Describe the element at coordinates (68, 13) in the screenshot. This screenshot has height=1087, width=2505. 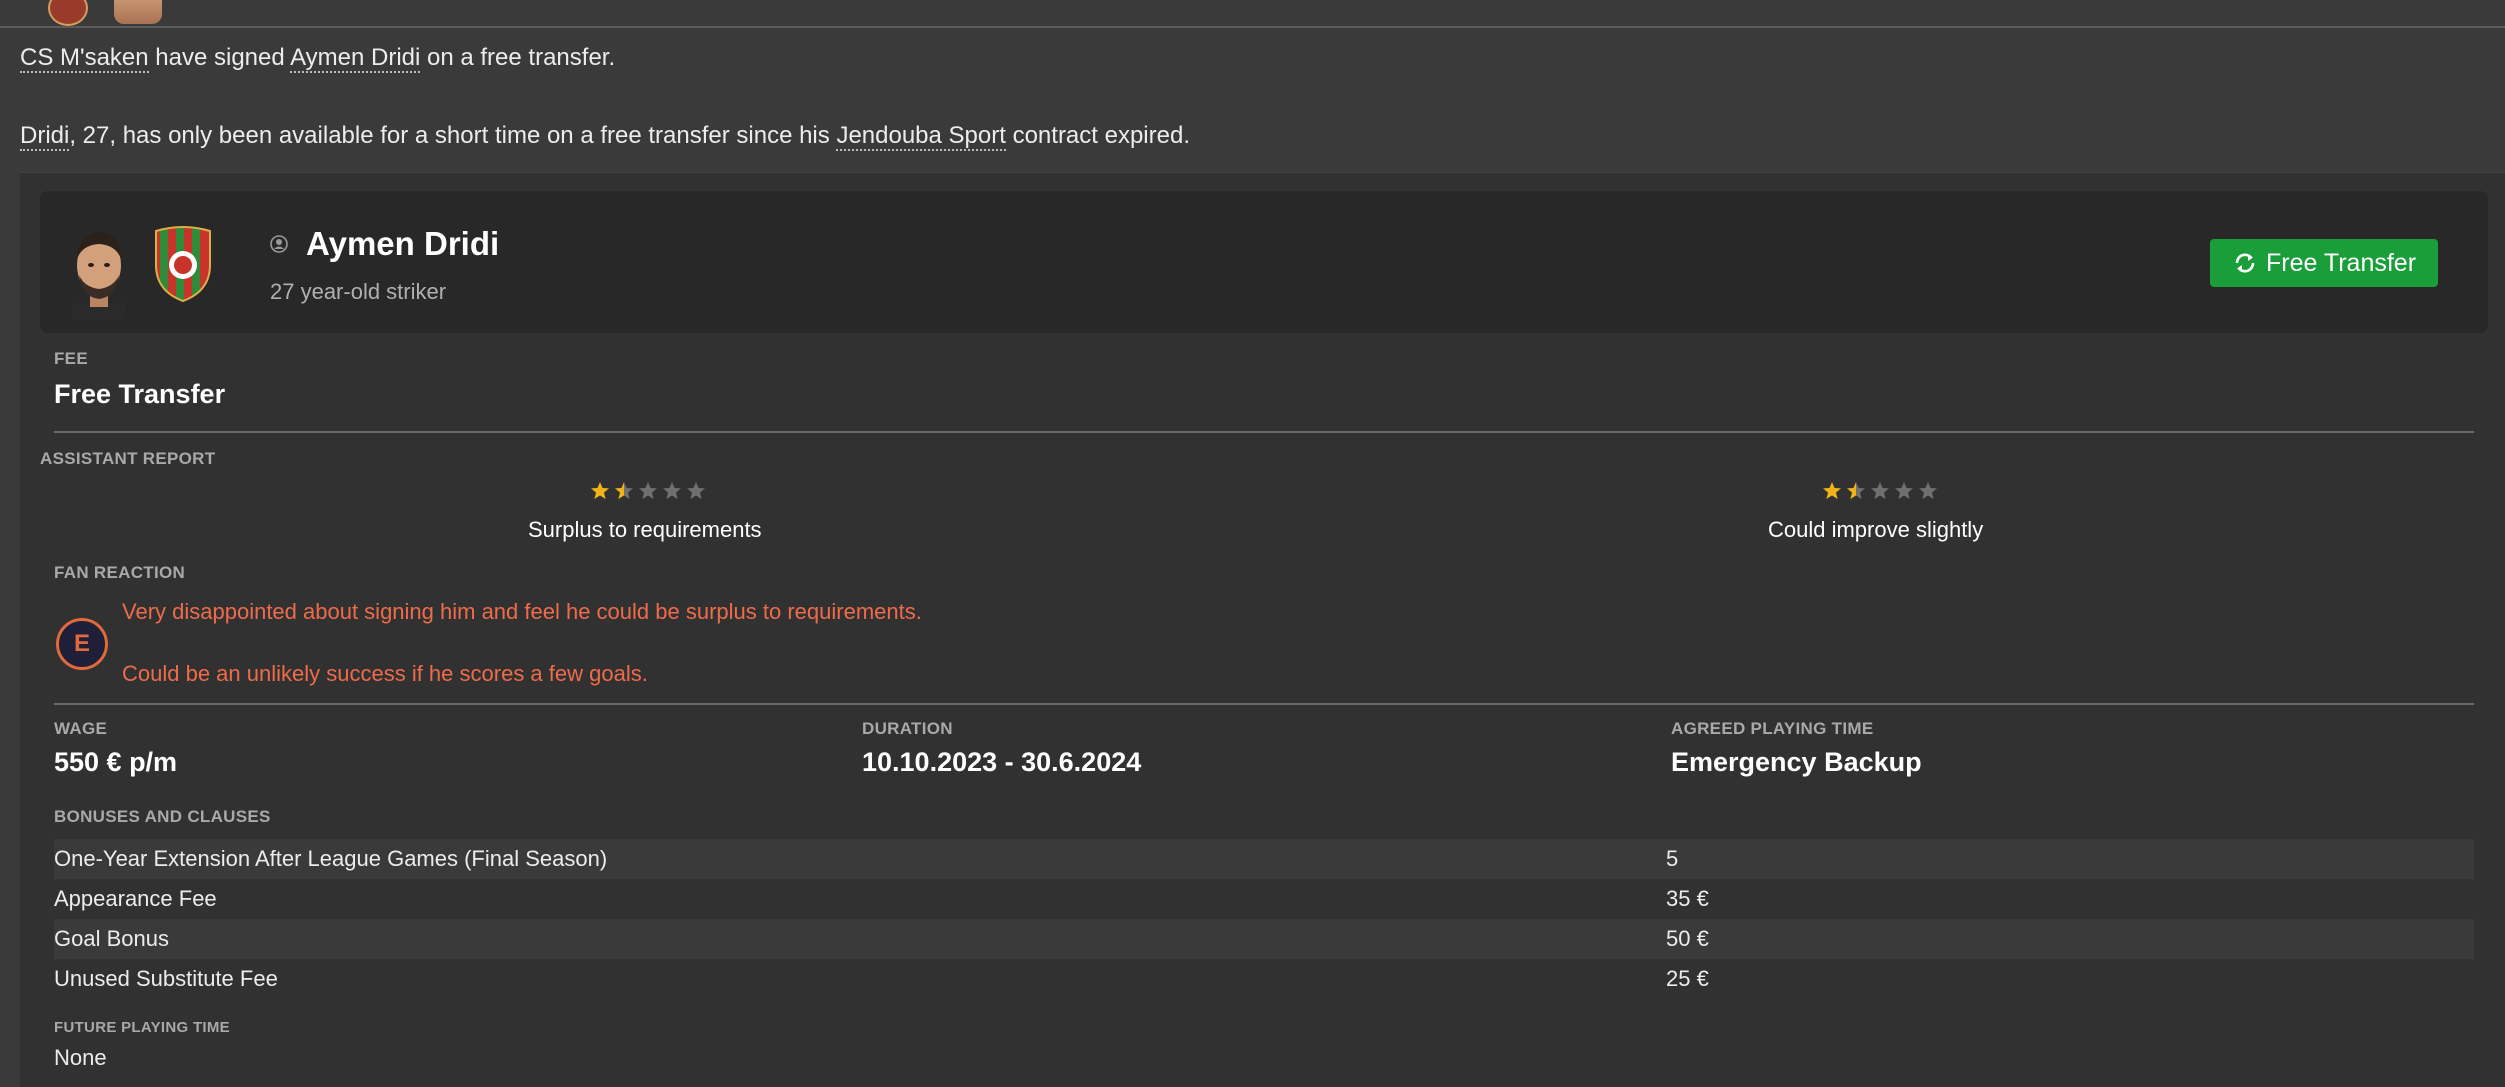
I see `club-badge-icon` at that location.